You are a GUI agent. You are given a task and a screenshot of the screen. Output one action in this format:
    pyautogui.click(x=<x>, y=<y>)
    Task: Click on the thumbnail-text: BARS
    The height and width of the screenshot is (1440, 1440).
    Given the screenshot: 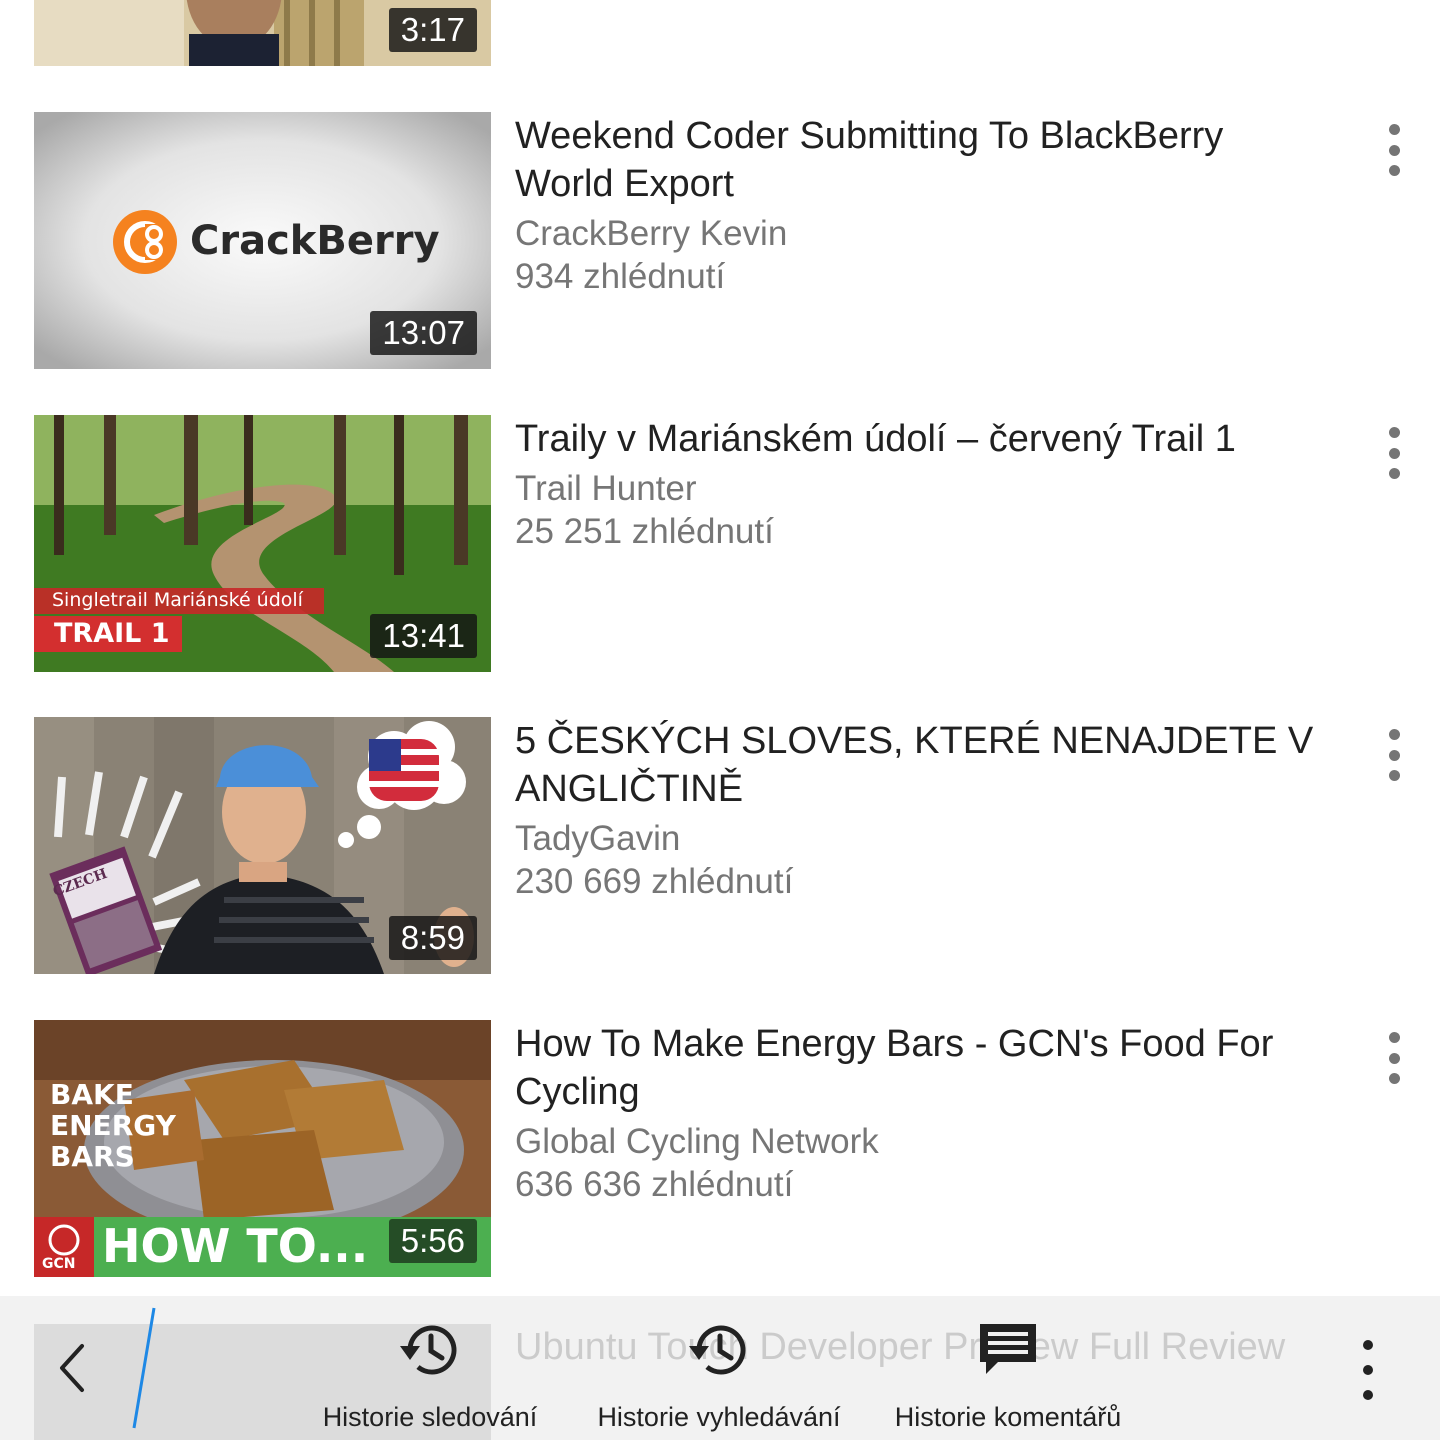 What is the action you would take?
    pyautogui.click(x=92, y=1156)
    